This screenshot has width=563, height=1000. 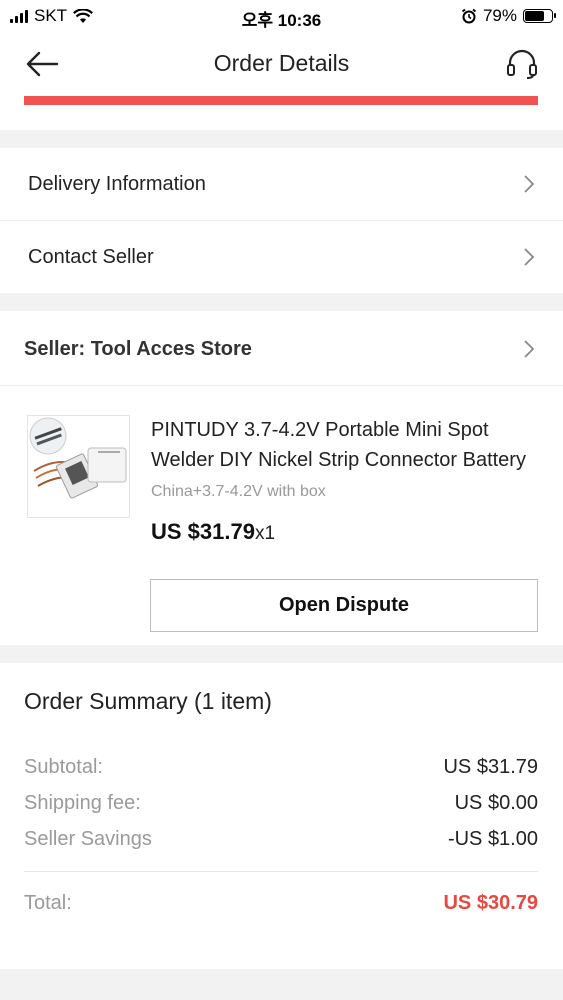 What do you see at coordinates (281, 257) in the screenshot?
I see `contact-seller-row: Contact Seller` at bounding box center [281, 257].